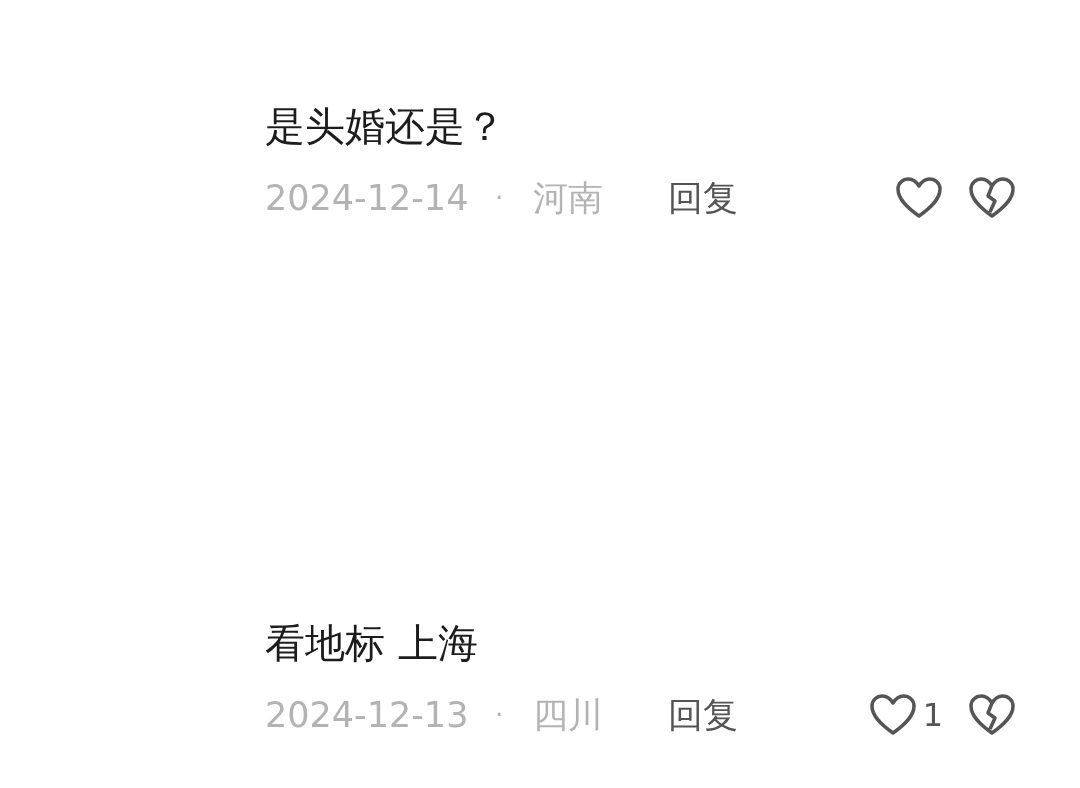 This screenshot has width=1080, height=788. What do you see at coordinates (367, 198) in the screenshot?
I see `comment-date: 2024-12-14` at bounding box center [367, 198].